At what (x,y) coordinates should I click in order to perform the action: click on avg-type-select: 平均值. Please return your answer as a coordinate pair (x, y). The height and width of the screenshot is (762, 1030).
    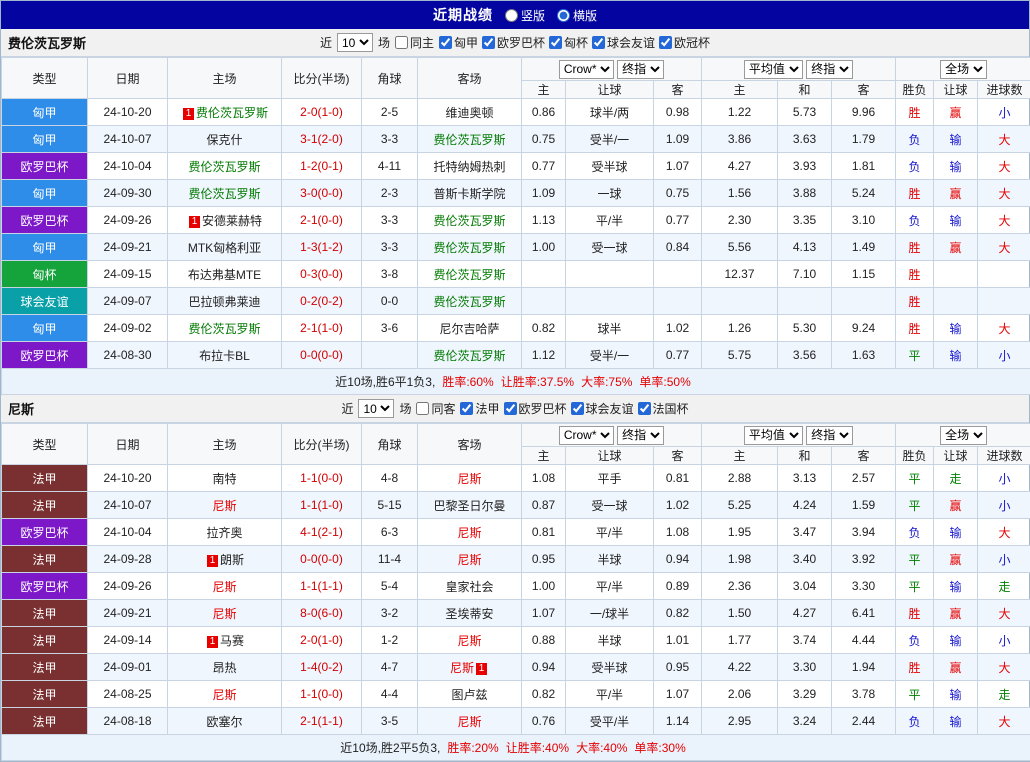
    Looking at the image, I should click on (773, 435).